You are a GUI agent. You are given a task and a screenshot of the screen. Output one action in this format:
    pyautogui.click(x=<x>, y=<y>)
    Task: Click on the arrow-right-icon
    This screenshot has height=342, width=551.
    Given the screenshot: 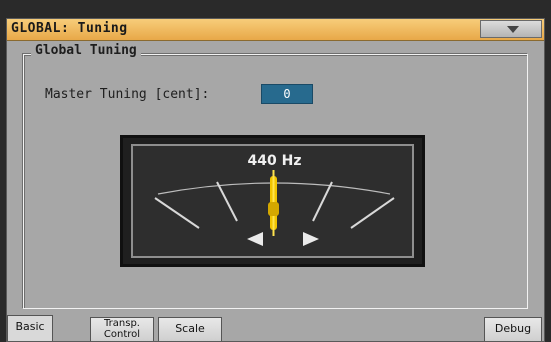 What is the action you would take?
    pyautogui.click(x=311, y=239)
    